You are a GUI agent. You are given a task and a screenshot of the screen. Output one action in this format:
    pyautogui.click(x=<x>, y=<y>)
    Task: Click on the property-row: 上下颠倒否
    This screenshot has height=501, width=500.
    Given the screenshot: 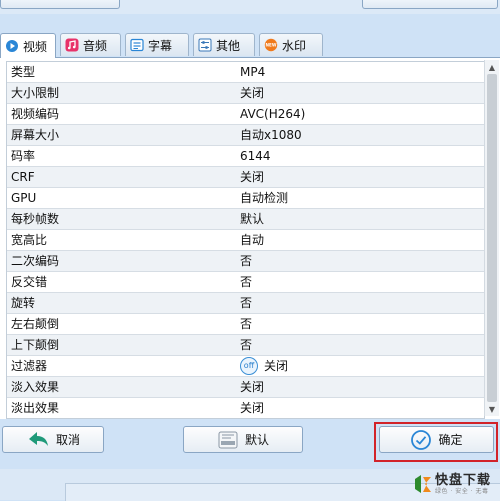 What is the action you would take?
    pyautogui.click(x=245, y=345)
    